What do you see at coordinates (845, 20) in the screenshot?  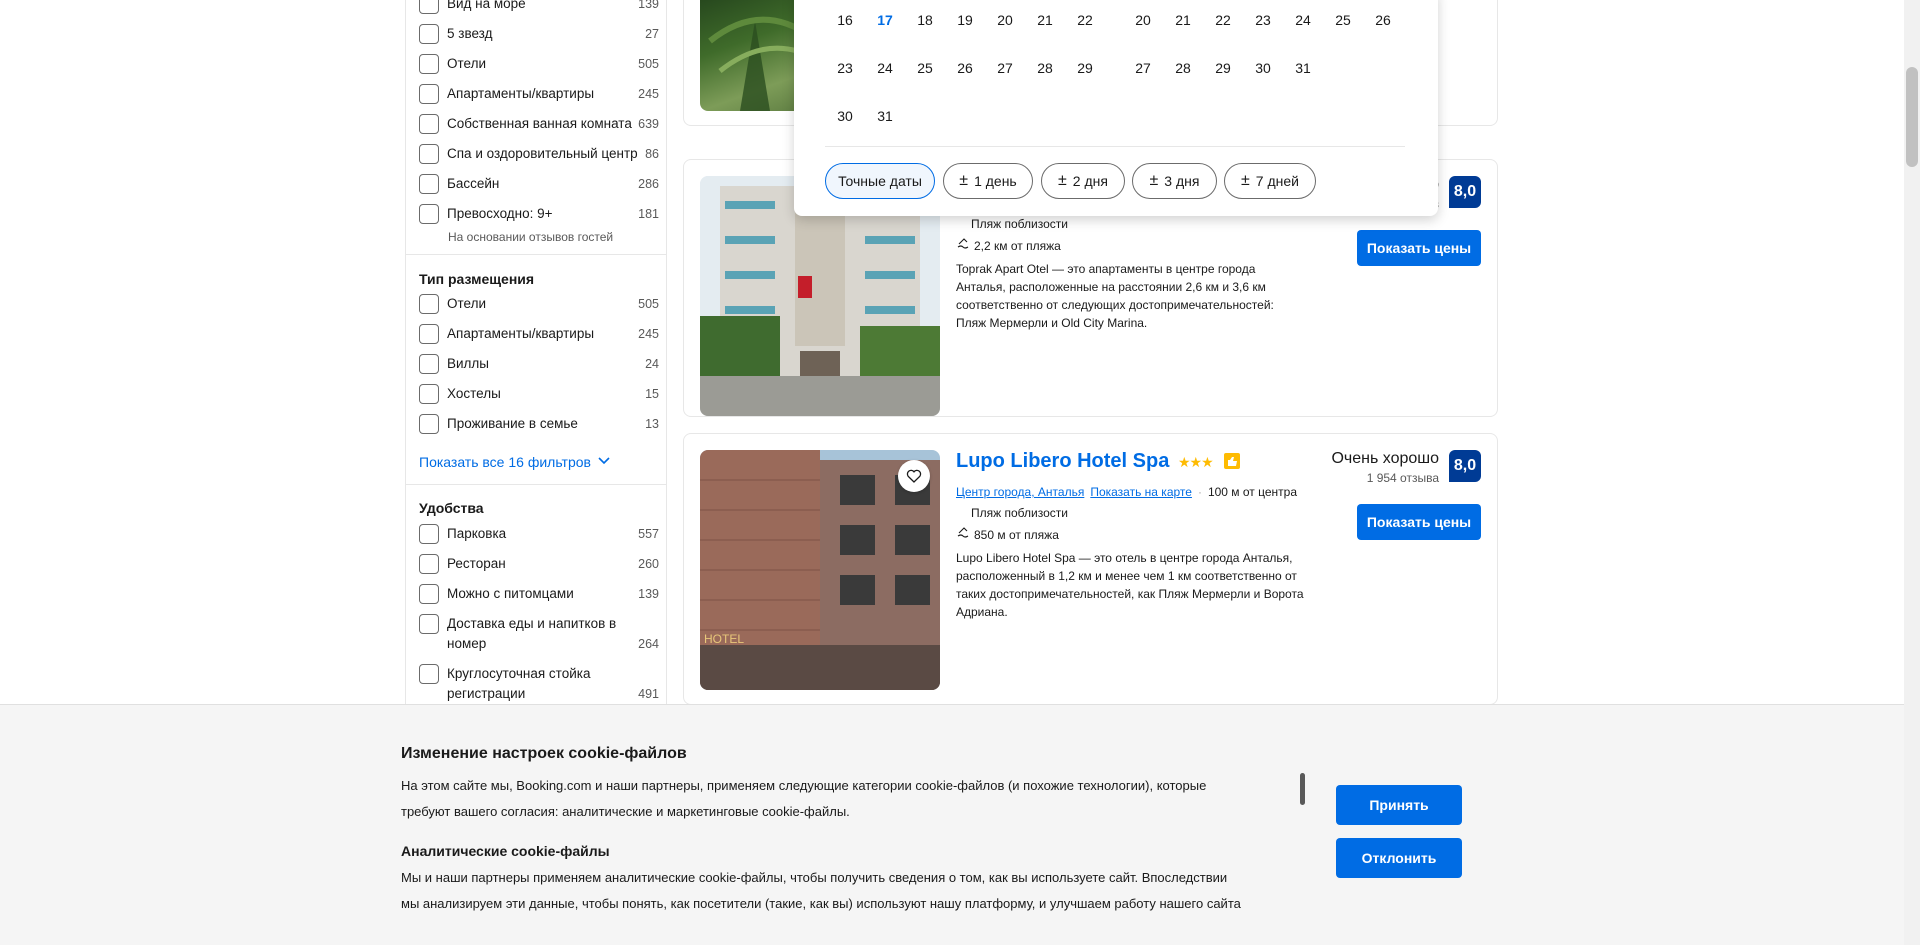 I see `calendar-day: 16` at bounding box center [845, 20].